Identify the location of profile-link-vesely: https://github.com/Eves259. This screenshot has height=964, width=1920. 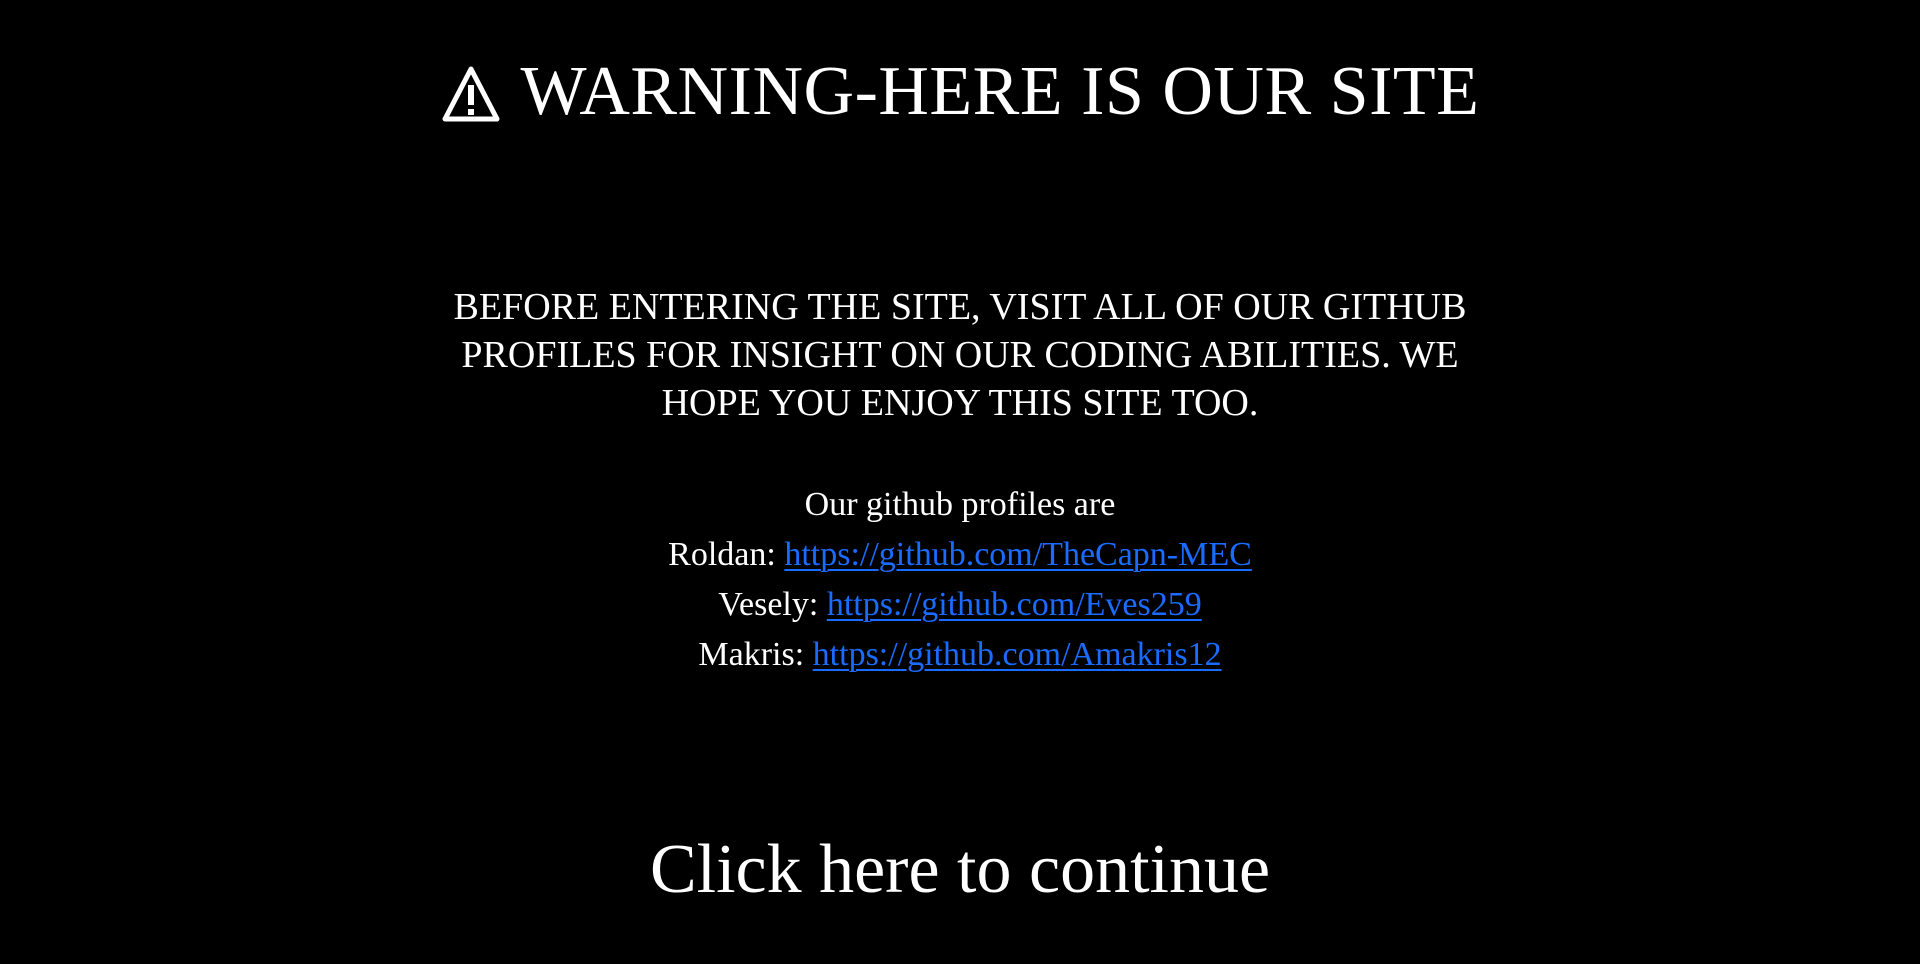
(1014, 604).